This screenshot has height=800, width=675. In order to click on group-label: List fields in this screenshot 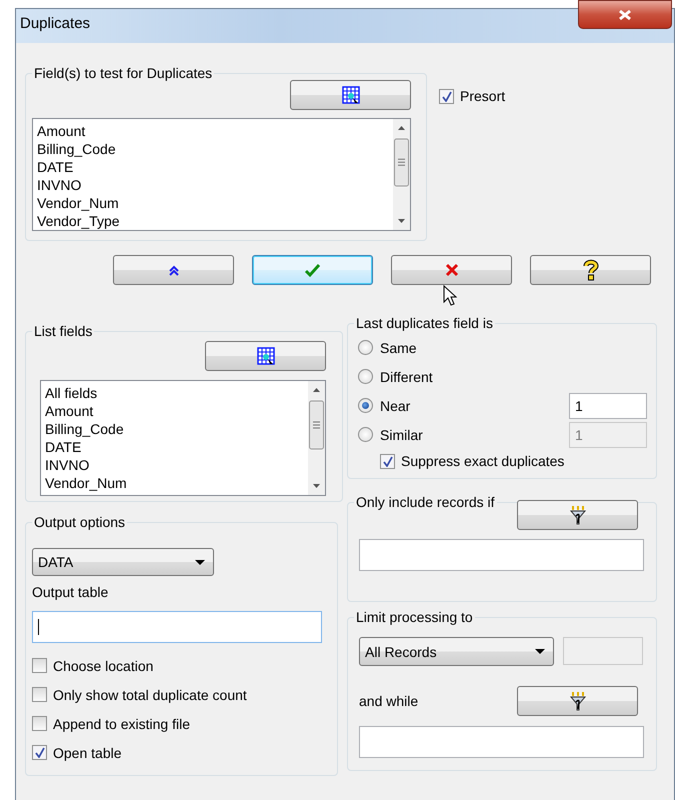, I will do `click(63, 331)`.